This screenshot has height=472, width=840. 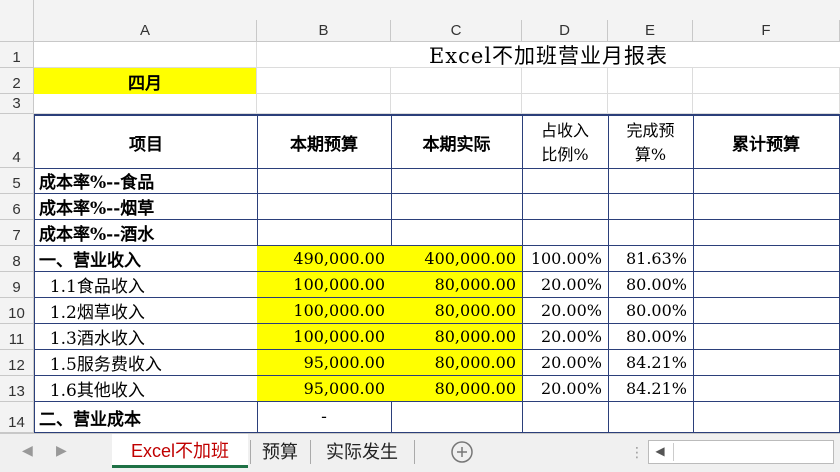 What do you see at coordinates (324, 417) in the screenshot?
I see `budget-cell: -` at bounding box center [324, 417].